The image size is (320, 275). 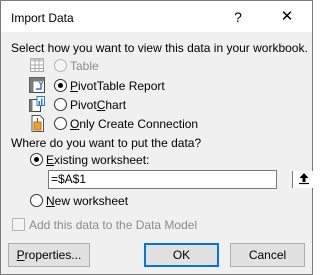 What do you see at coordinates (60, 123) in the screenshot?
I see `connection-radio` at bounding box center [60, 123].